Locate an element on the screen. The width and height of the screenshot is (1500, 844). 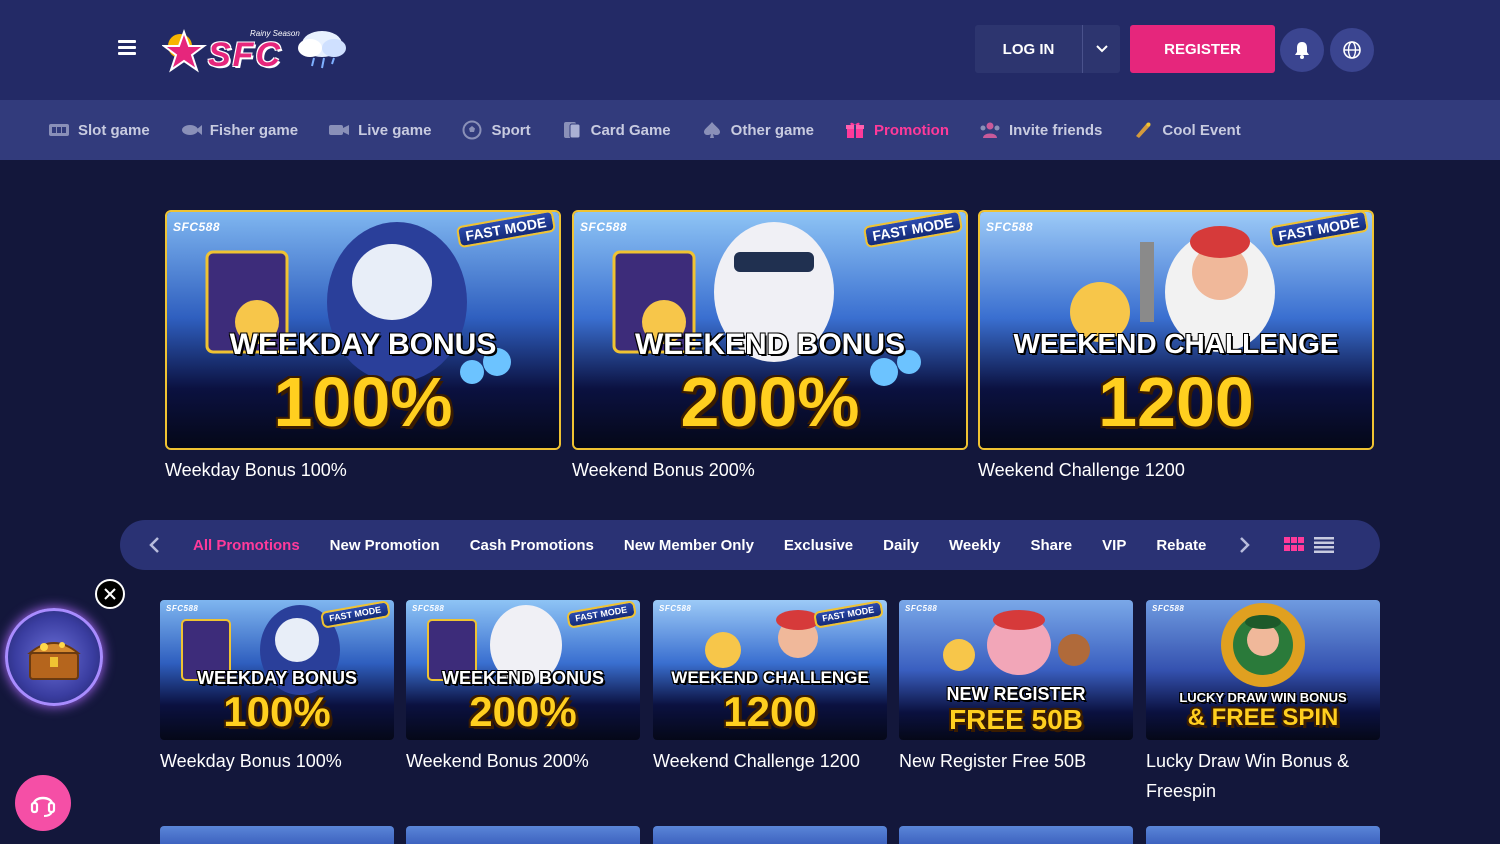
tab-rebate: Rebate is located at coordinates (1181, 545).